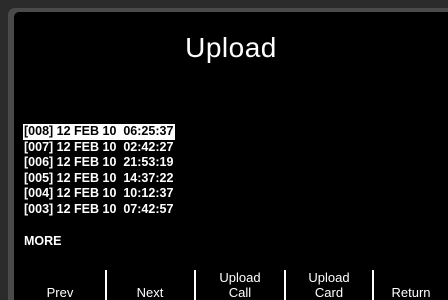 The image size is (448, 300). I want to click on upload-record-item: [004] 12 FEB 10 10:12:37, so click(99, 194).